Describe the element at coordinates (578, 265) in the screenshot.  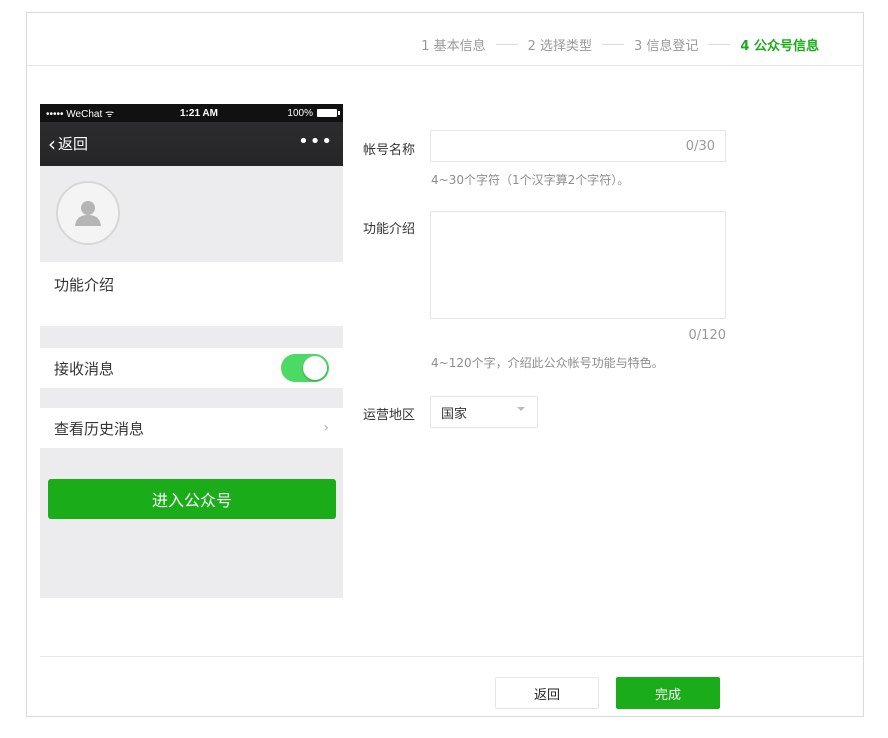
I see `description-textarea` at that location.